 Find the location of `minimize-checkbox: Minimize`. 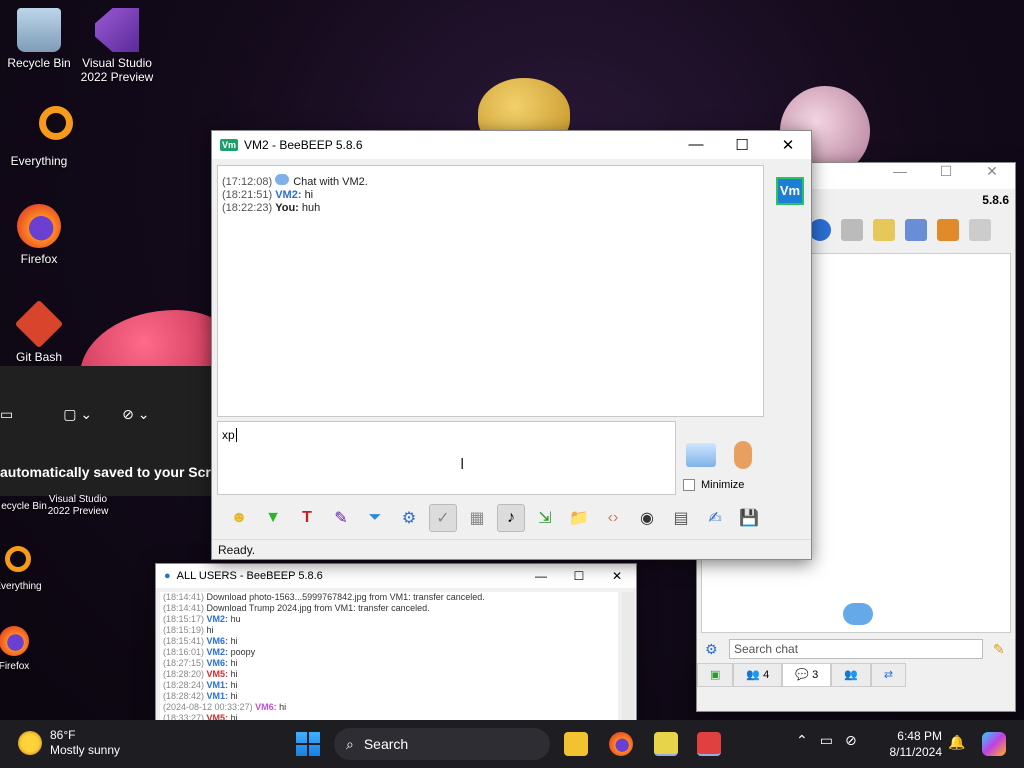

minimize-checkbox: Minimize is located at coordinates (713, 485).